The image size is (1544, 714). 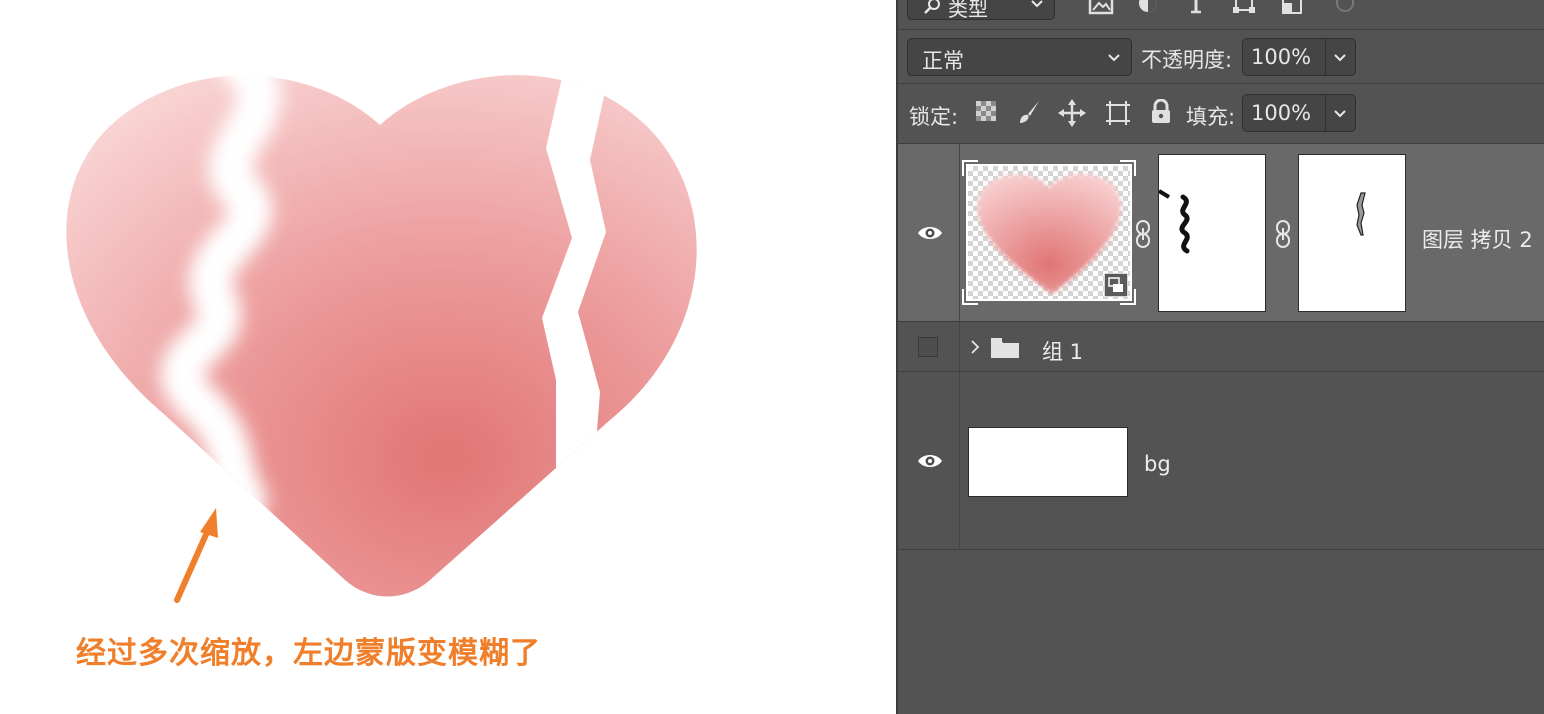 I want to click on lock-position-icon, so click(x=1072, y=113).